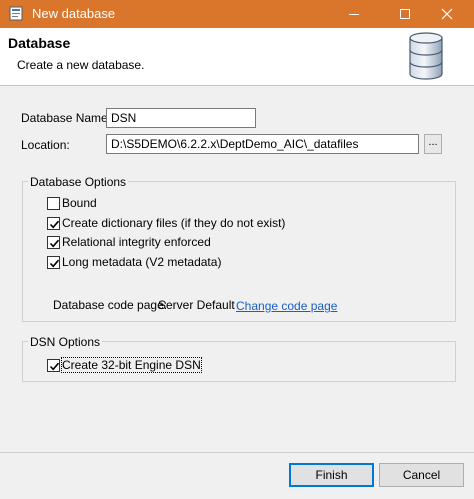 The width and height of the screenshot is (474, 499). I want to click on banner-description: Create a new database., so click(81, 65).